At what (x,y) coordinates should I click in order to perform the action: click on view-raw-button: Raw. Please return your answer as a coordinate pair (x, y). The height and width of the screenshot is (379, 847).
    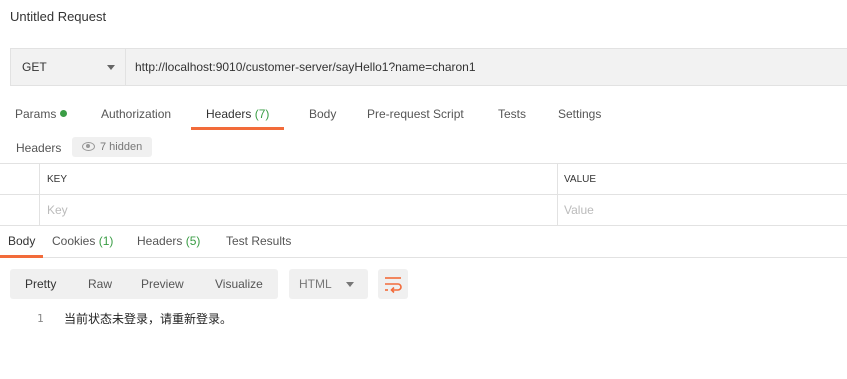
    Looking at the image, I should click on (100, 284).